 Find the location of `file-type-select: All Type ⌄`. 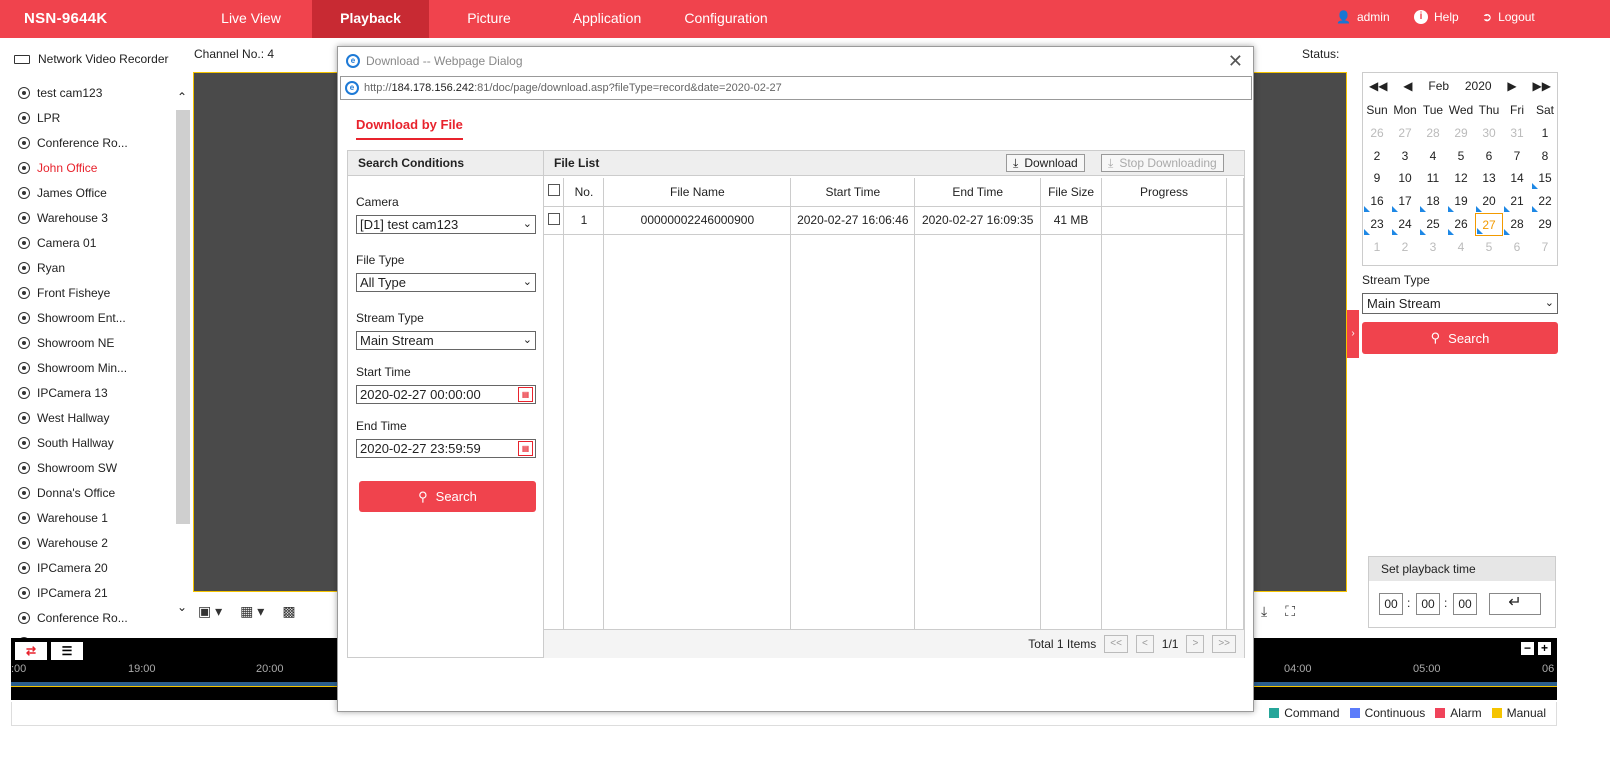

file-type-select: All Type ⌄ is located at coordinates (446, 282).